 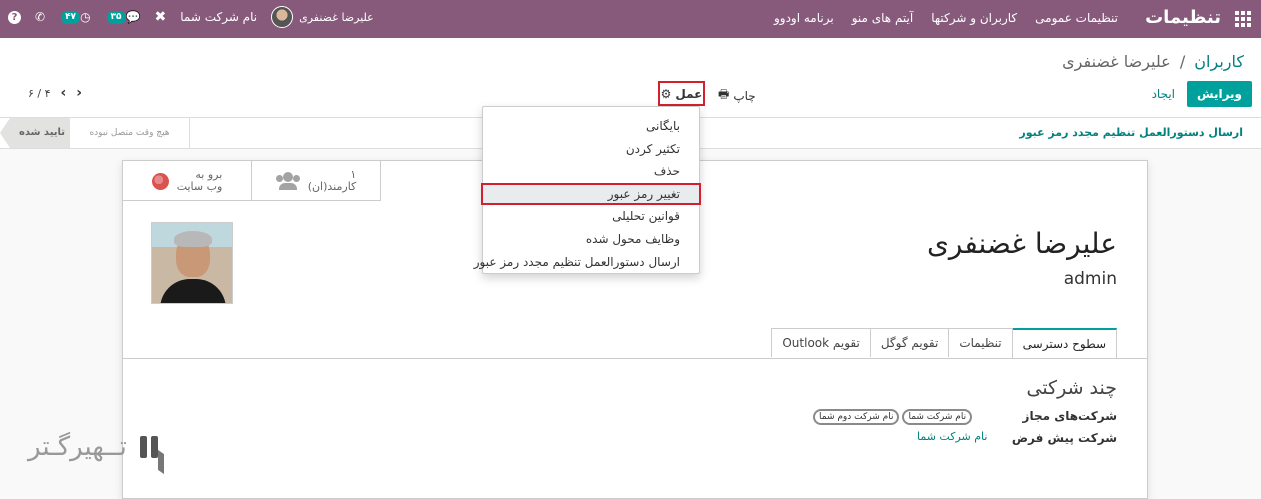 I want to click on activities-badge: ۴۷, so click(x=71, y=17).